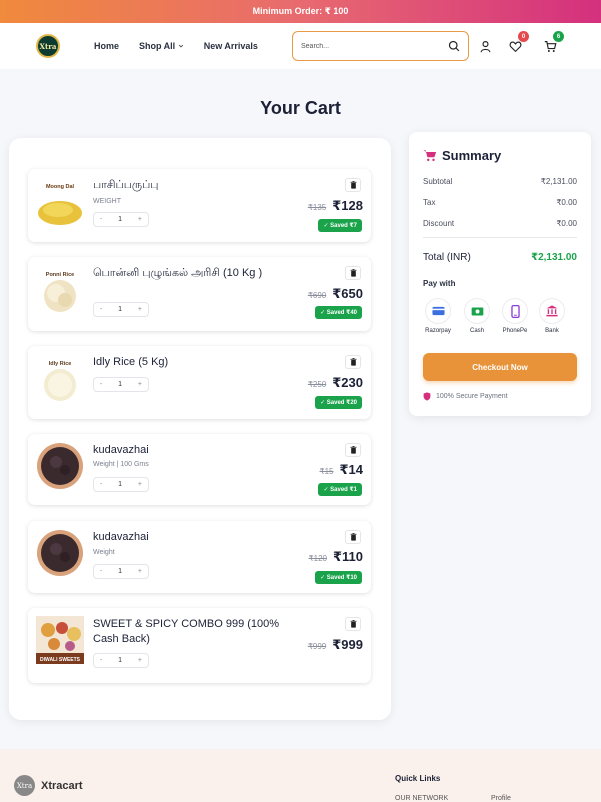 The image size is (601, 802). I want to click on nav-new-arrivals: New Arrivals, so click(231, 46).